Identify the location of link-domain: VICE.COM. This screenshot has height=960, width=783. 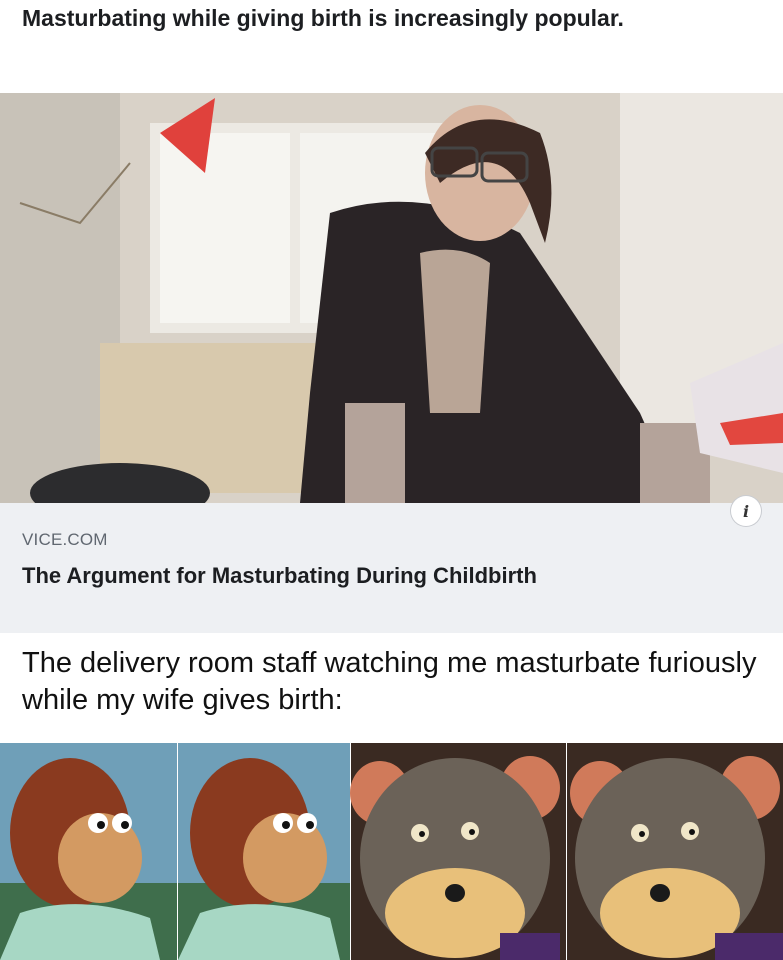
(65, 539).